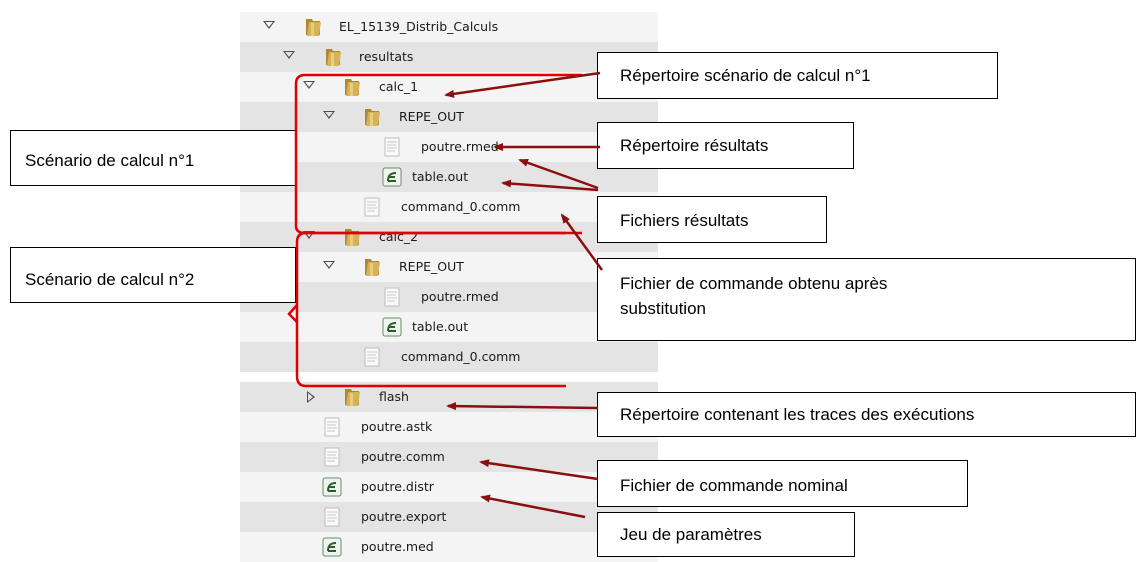 The width and height of the screenshot is (1136, 562). I want to click on tree-row-resultats: resultats, so click(449, 57).